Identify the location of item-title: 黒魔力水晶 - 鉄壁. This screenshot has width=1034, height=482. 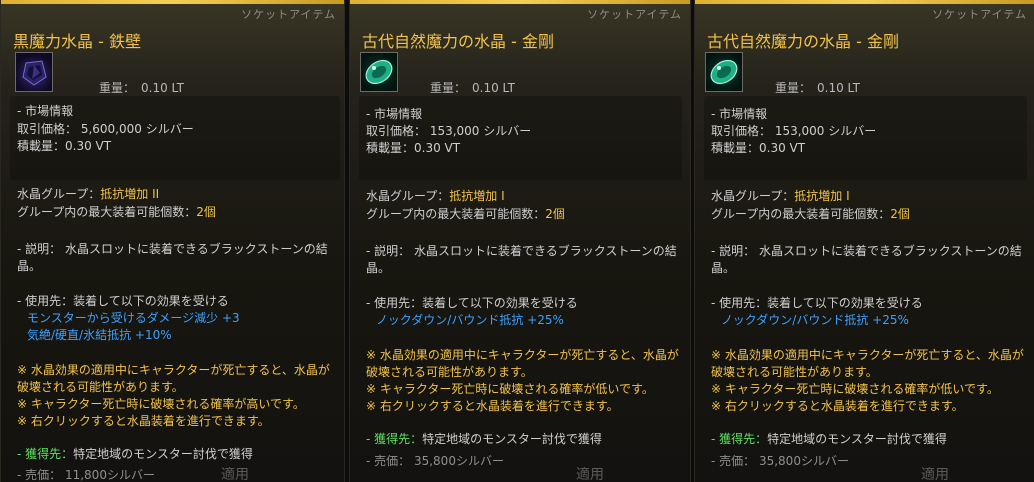
(77, 41).